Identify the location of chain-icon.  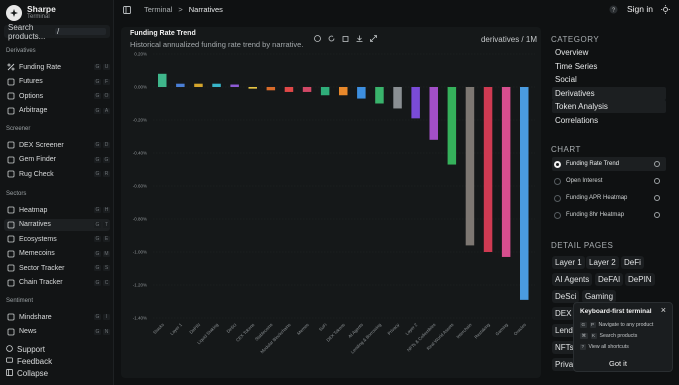
(11, 283).